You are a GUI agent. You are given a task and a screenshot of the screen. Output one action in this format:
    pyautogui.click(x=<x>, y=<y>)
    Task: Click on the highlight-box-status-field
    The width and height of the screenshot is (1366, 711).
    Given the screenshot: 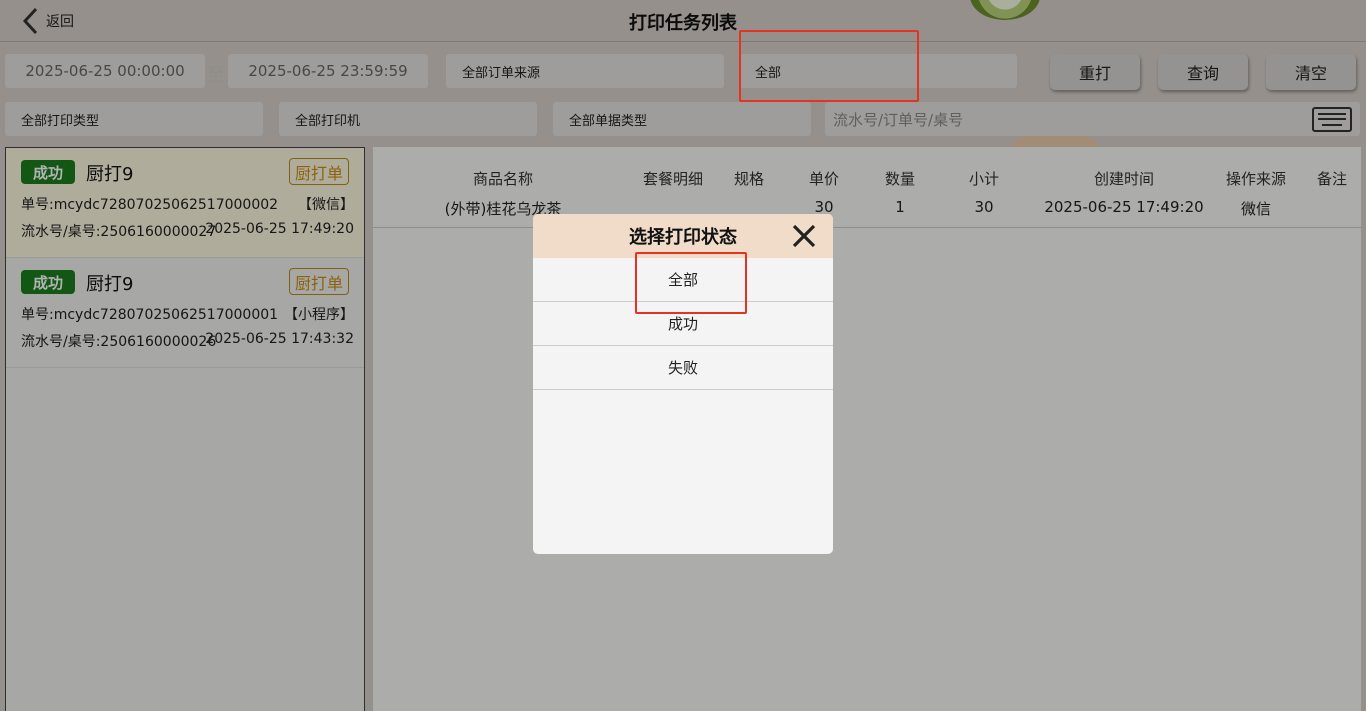 What is the action you would take?
    pyautogui.click(x=829, y=66)
    